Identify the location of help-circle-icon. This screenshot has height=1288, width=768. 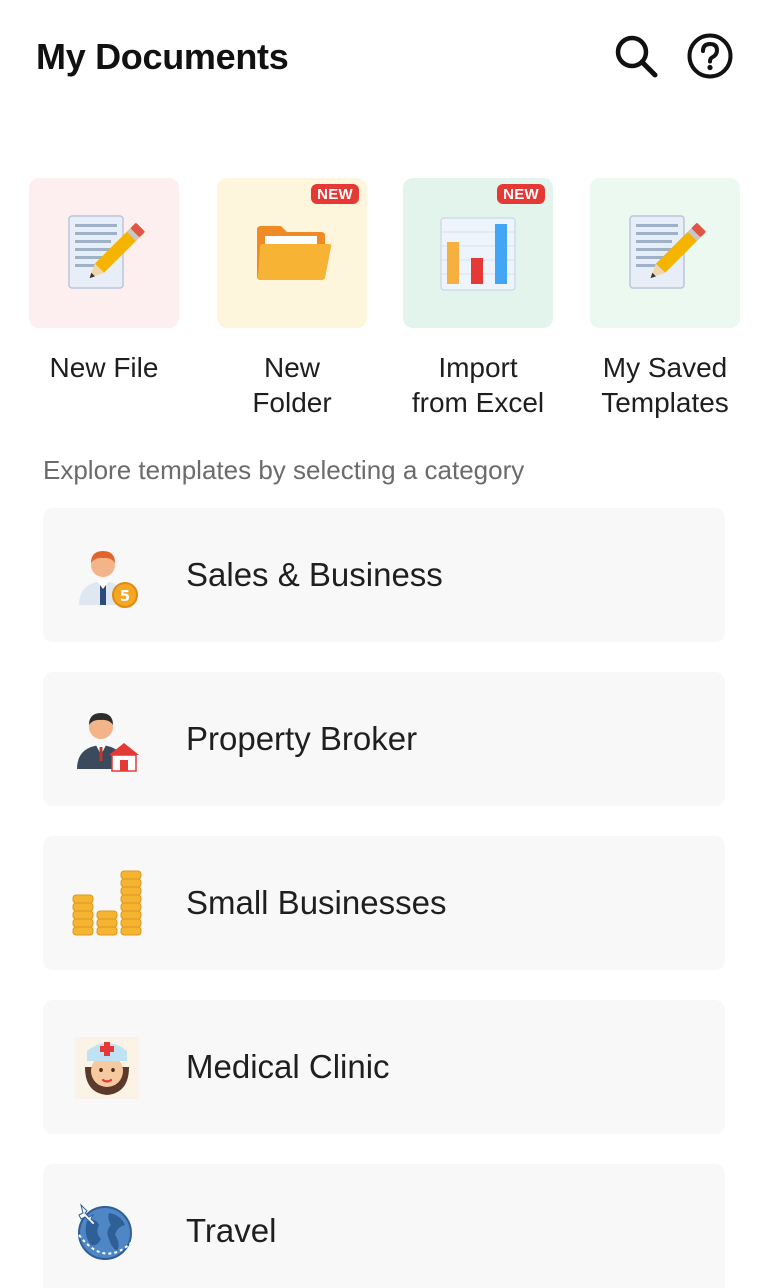
(710, 56).